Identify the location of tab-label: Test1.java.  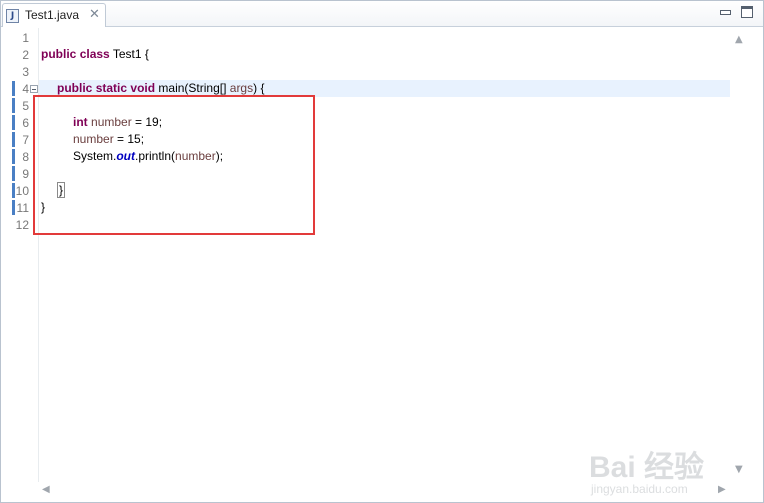
(52, 15).